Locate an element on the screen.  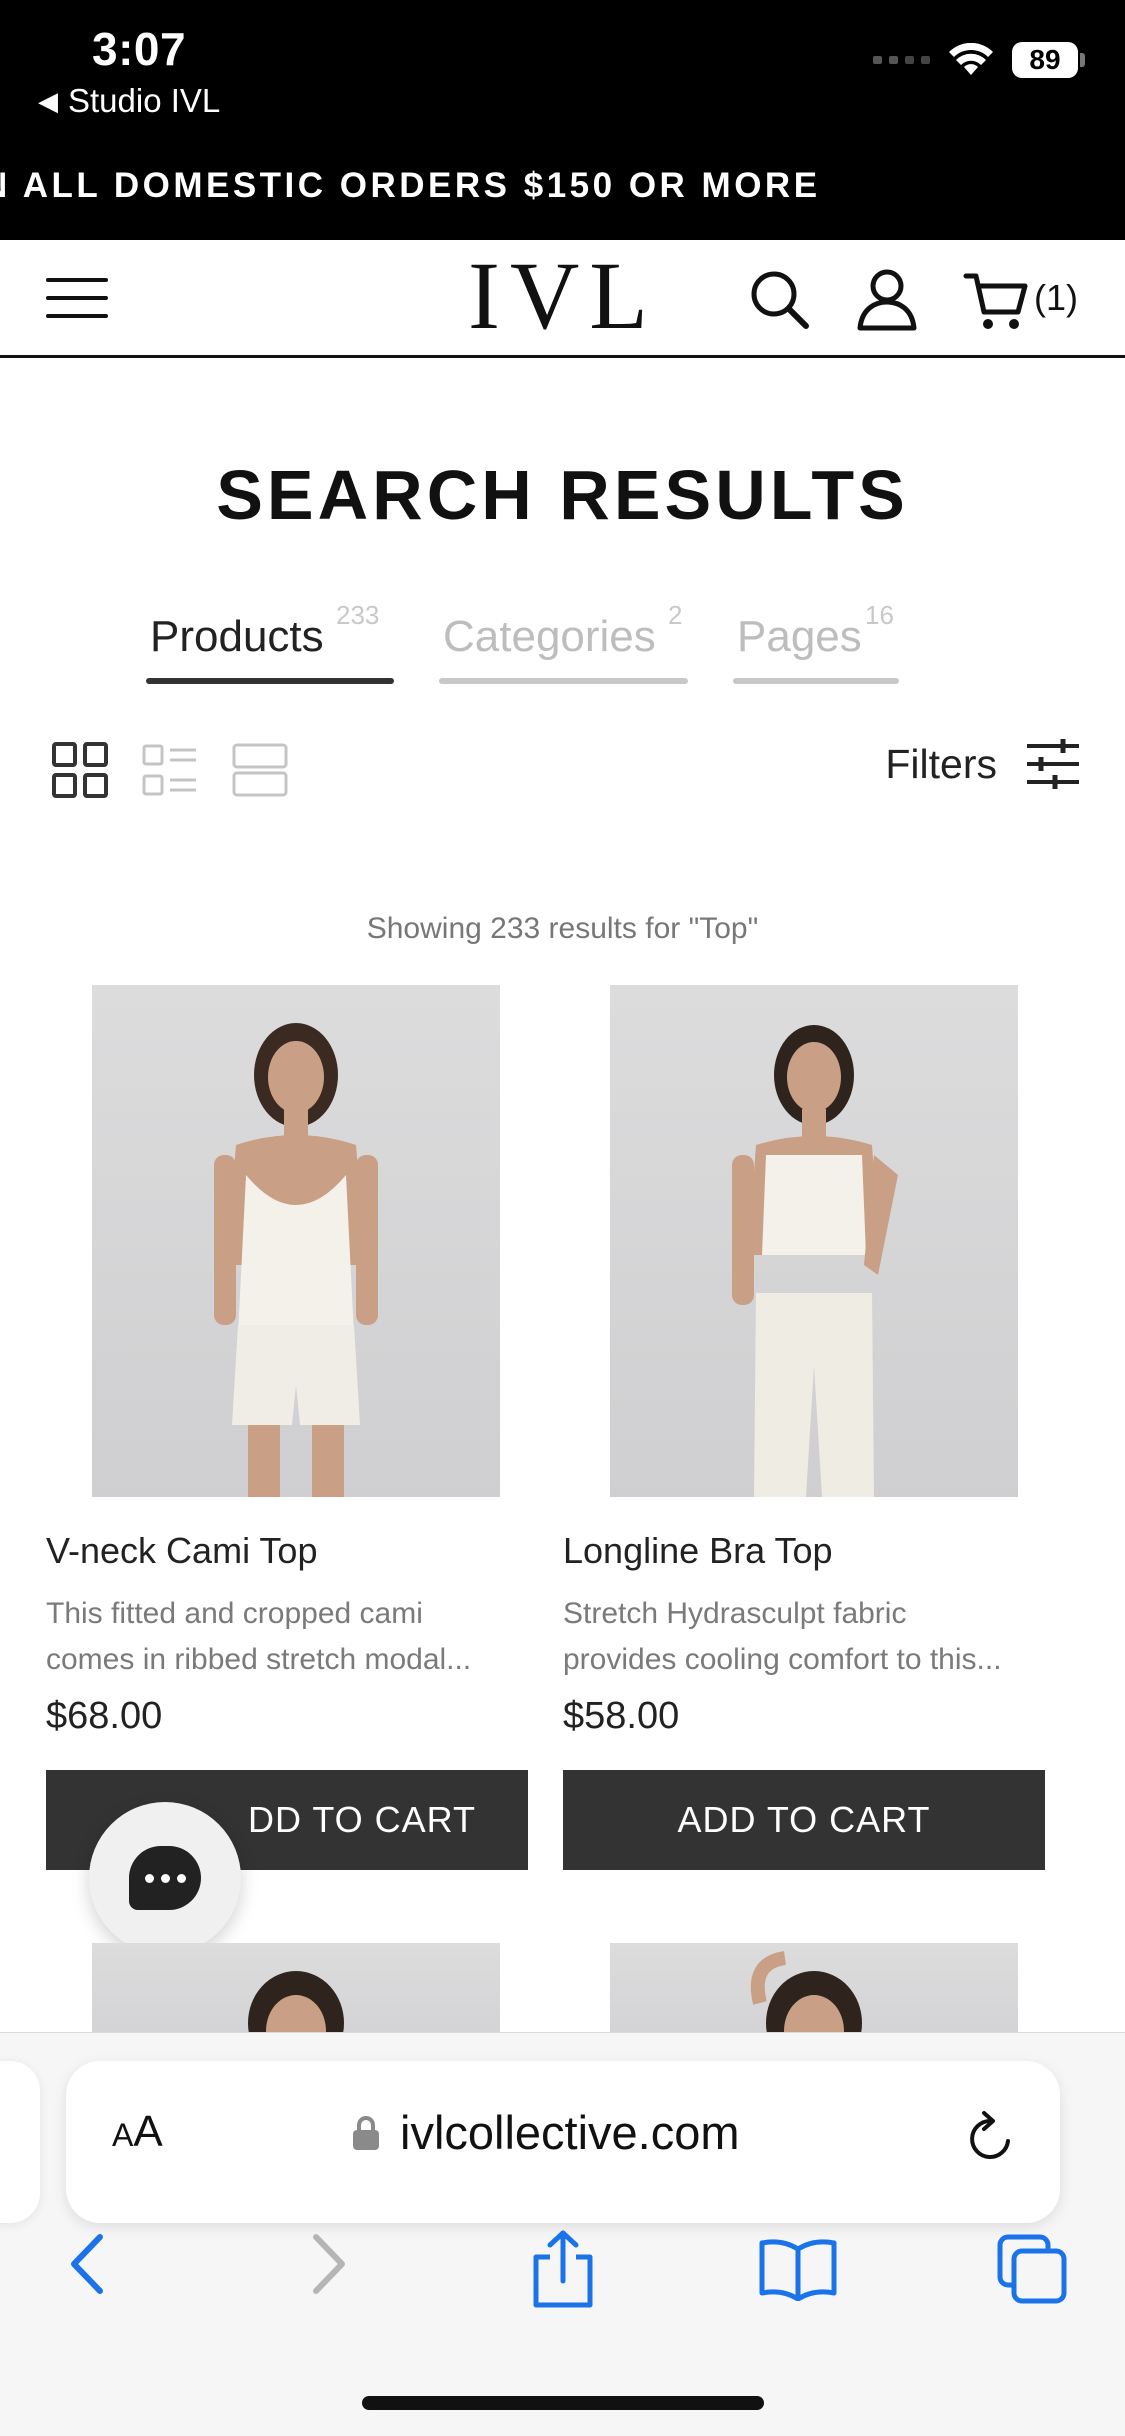
share-icon is located at coordinates (563, 2269).